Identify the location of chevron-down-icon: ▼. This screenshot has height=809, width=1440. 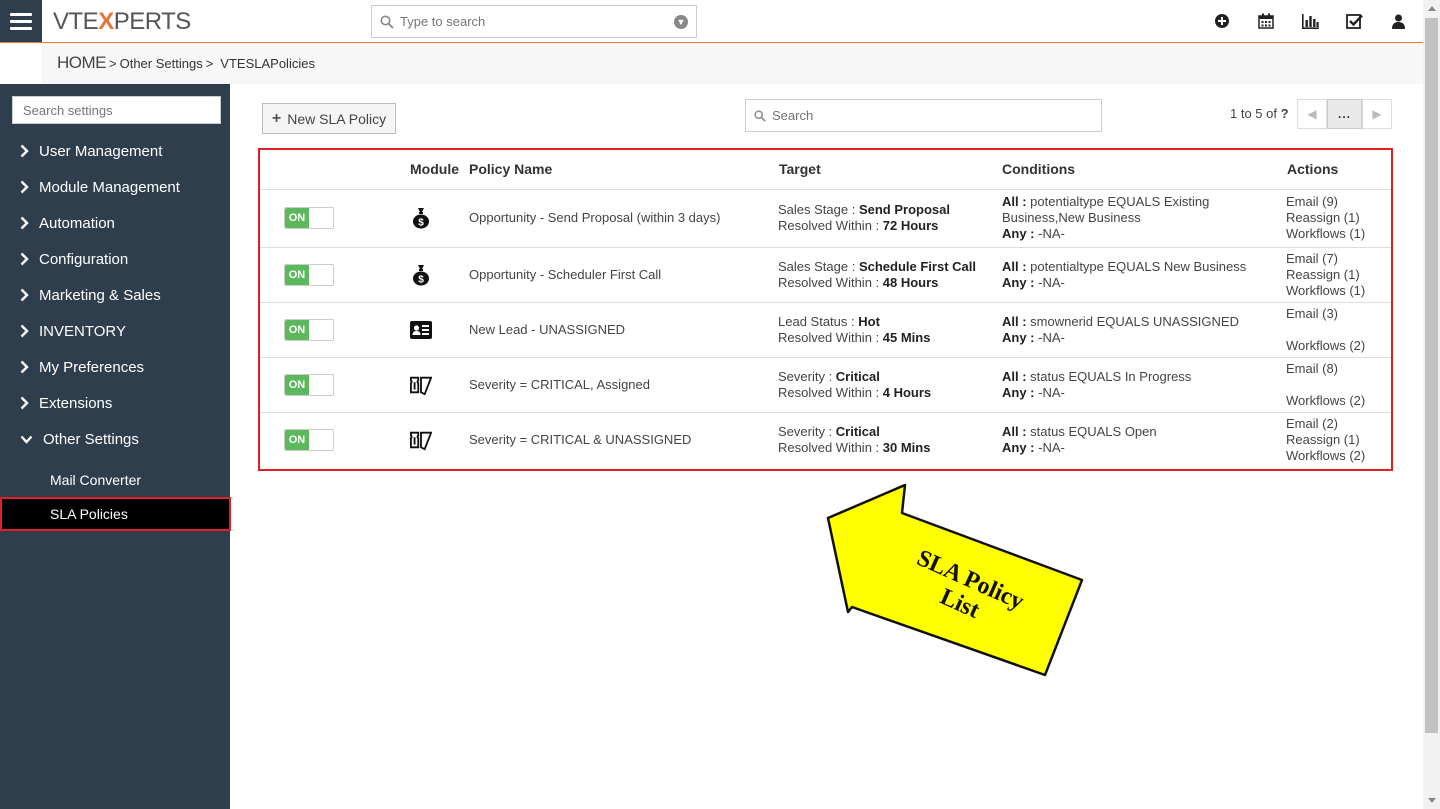
(681, 21).